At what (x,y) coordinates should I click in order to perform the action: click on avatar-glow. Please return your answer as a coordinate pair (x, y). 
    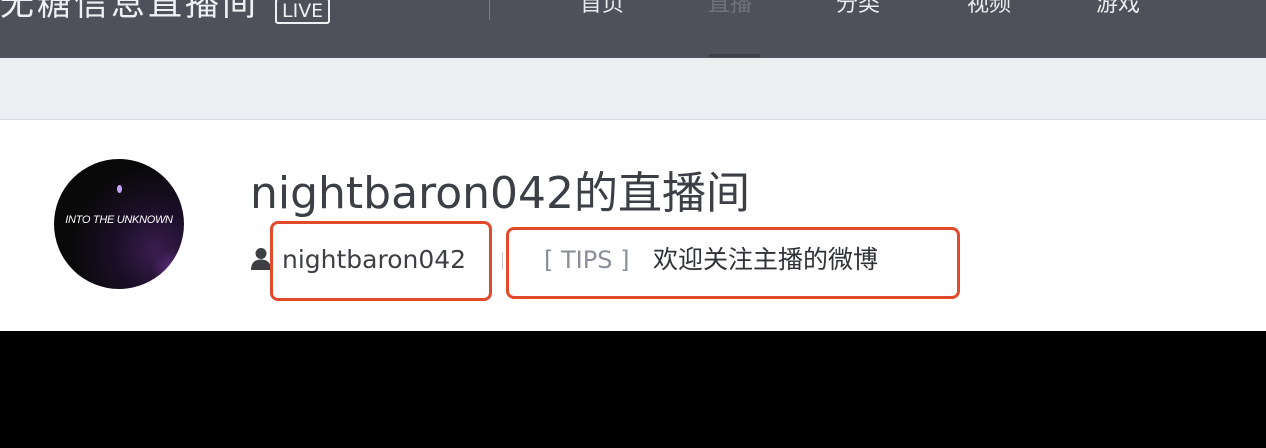
    Looking at the image, I should click on (167, 269).